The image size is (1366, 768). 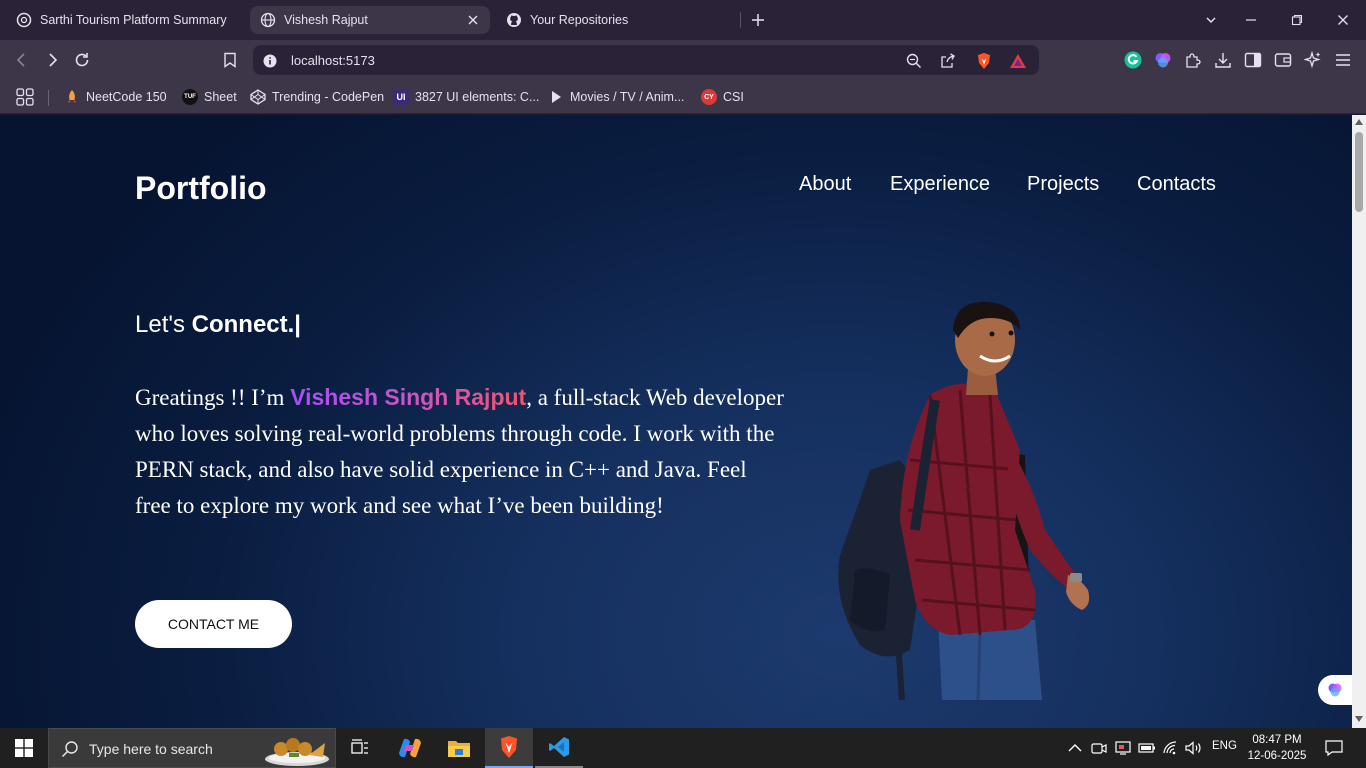 What do you see at coordinates (190, 97) in the screenshot?
I see `tuf-icon: TUF` at bounding box center [190, 97].